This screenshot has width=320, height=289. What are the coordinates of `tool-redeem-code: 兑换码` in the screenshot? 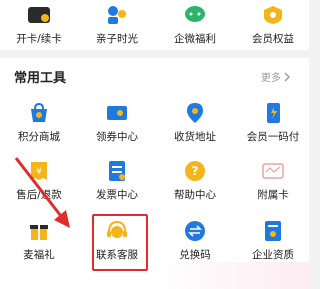 It's located at (195, 243).